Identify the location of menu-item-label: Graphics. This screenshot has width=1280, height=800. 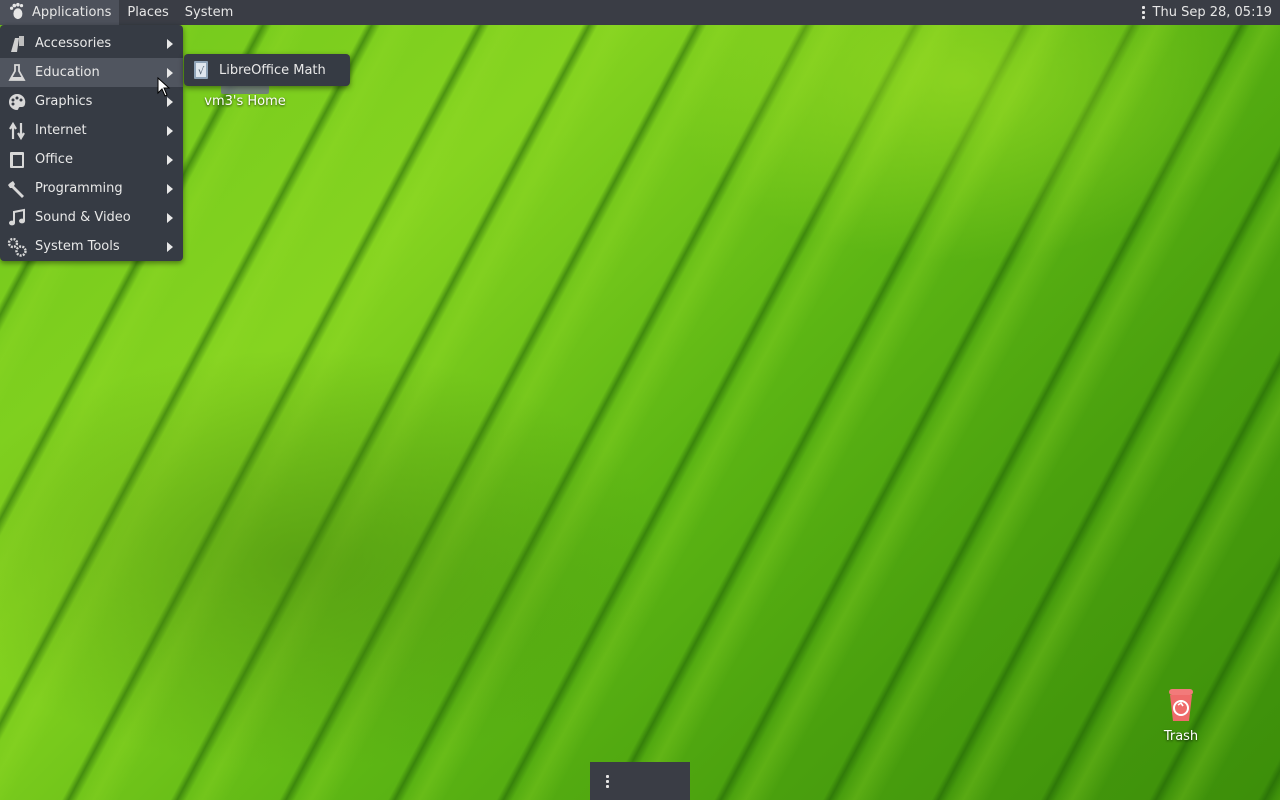
(64, 101).